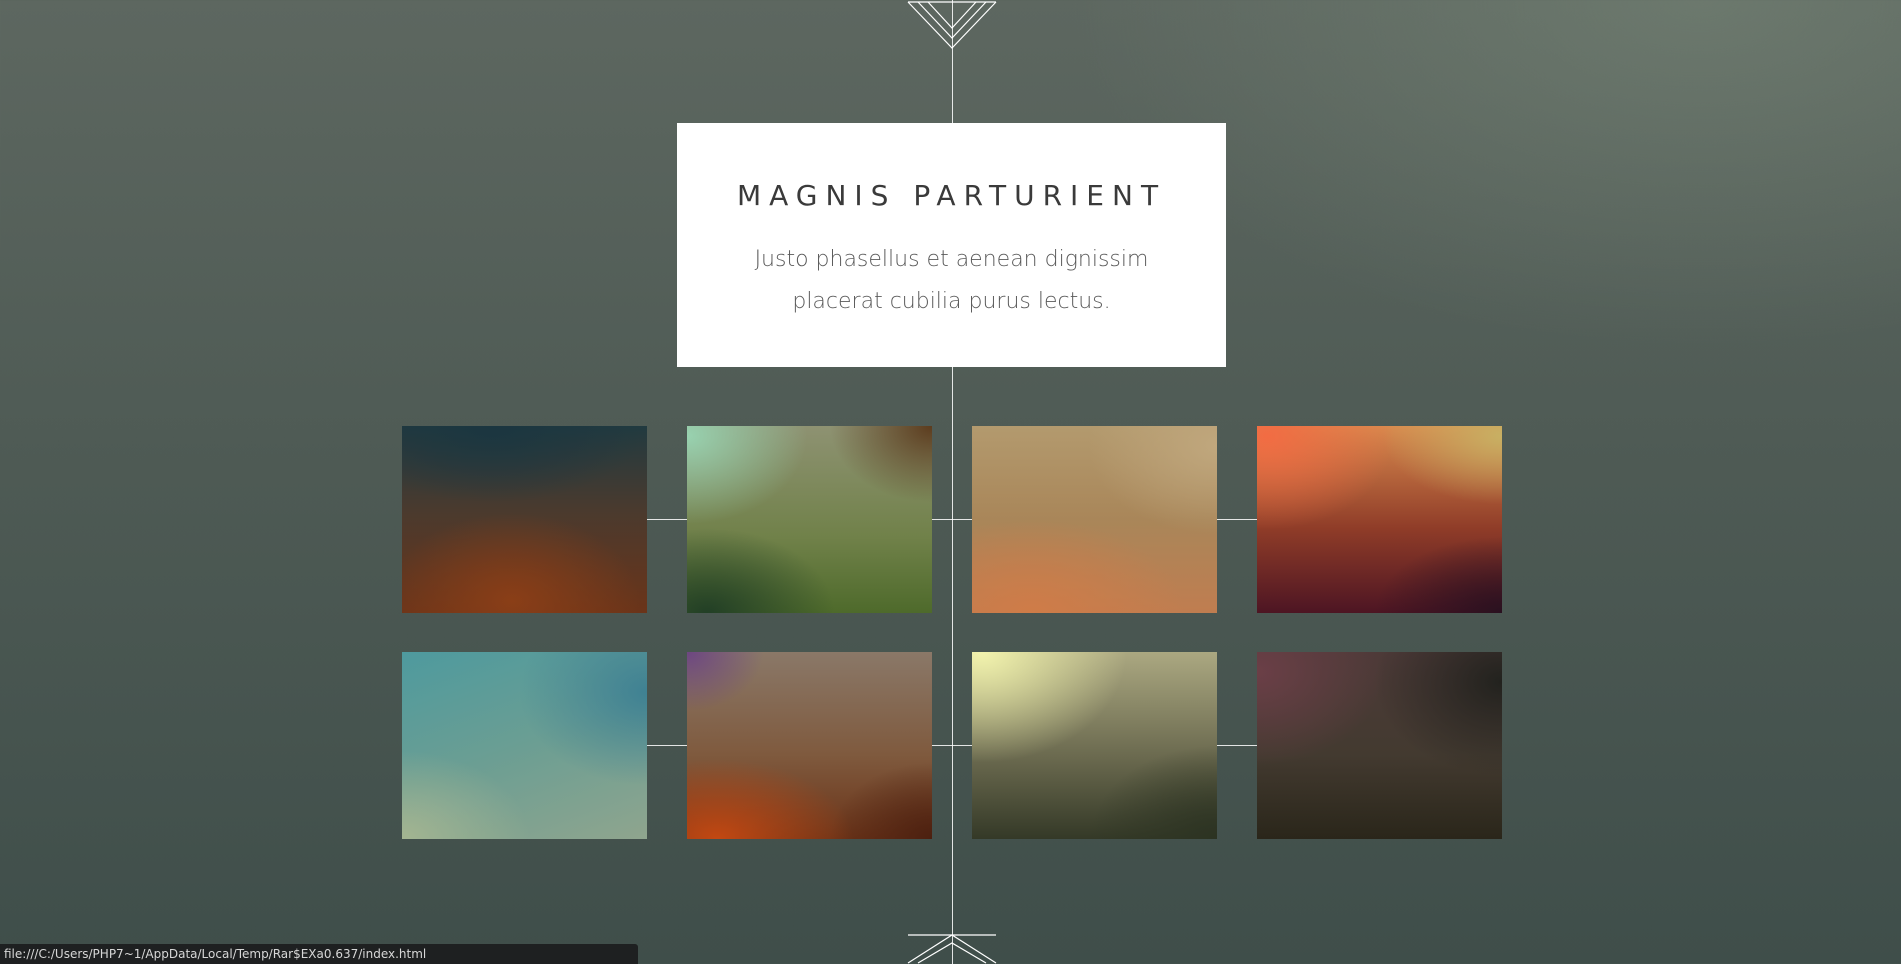 This screenshot has height=964, width=1901. What do you see at coordinates (1379, 745) in the screenshot?
I see `gradient-tile-mauve-black` at bounding box center [1379, 745].